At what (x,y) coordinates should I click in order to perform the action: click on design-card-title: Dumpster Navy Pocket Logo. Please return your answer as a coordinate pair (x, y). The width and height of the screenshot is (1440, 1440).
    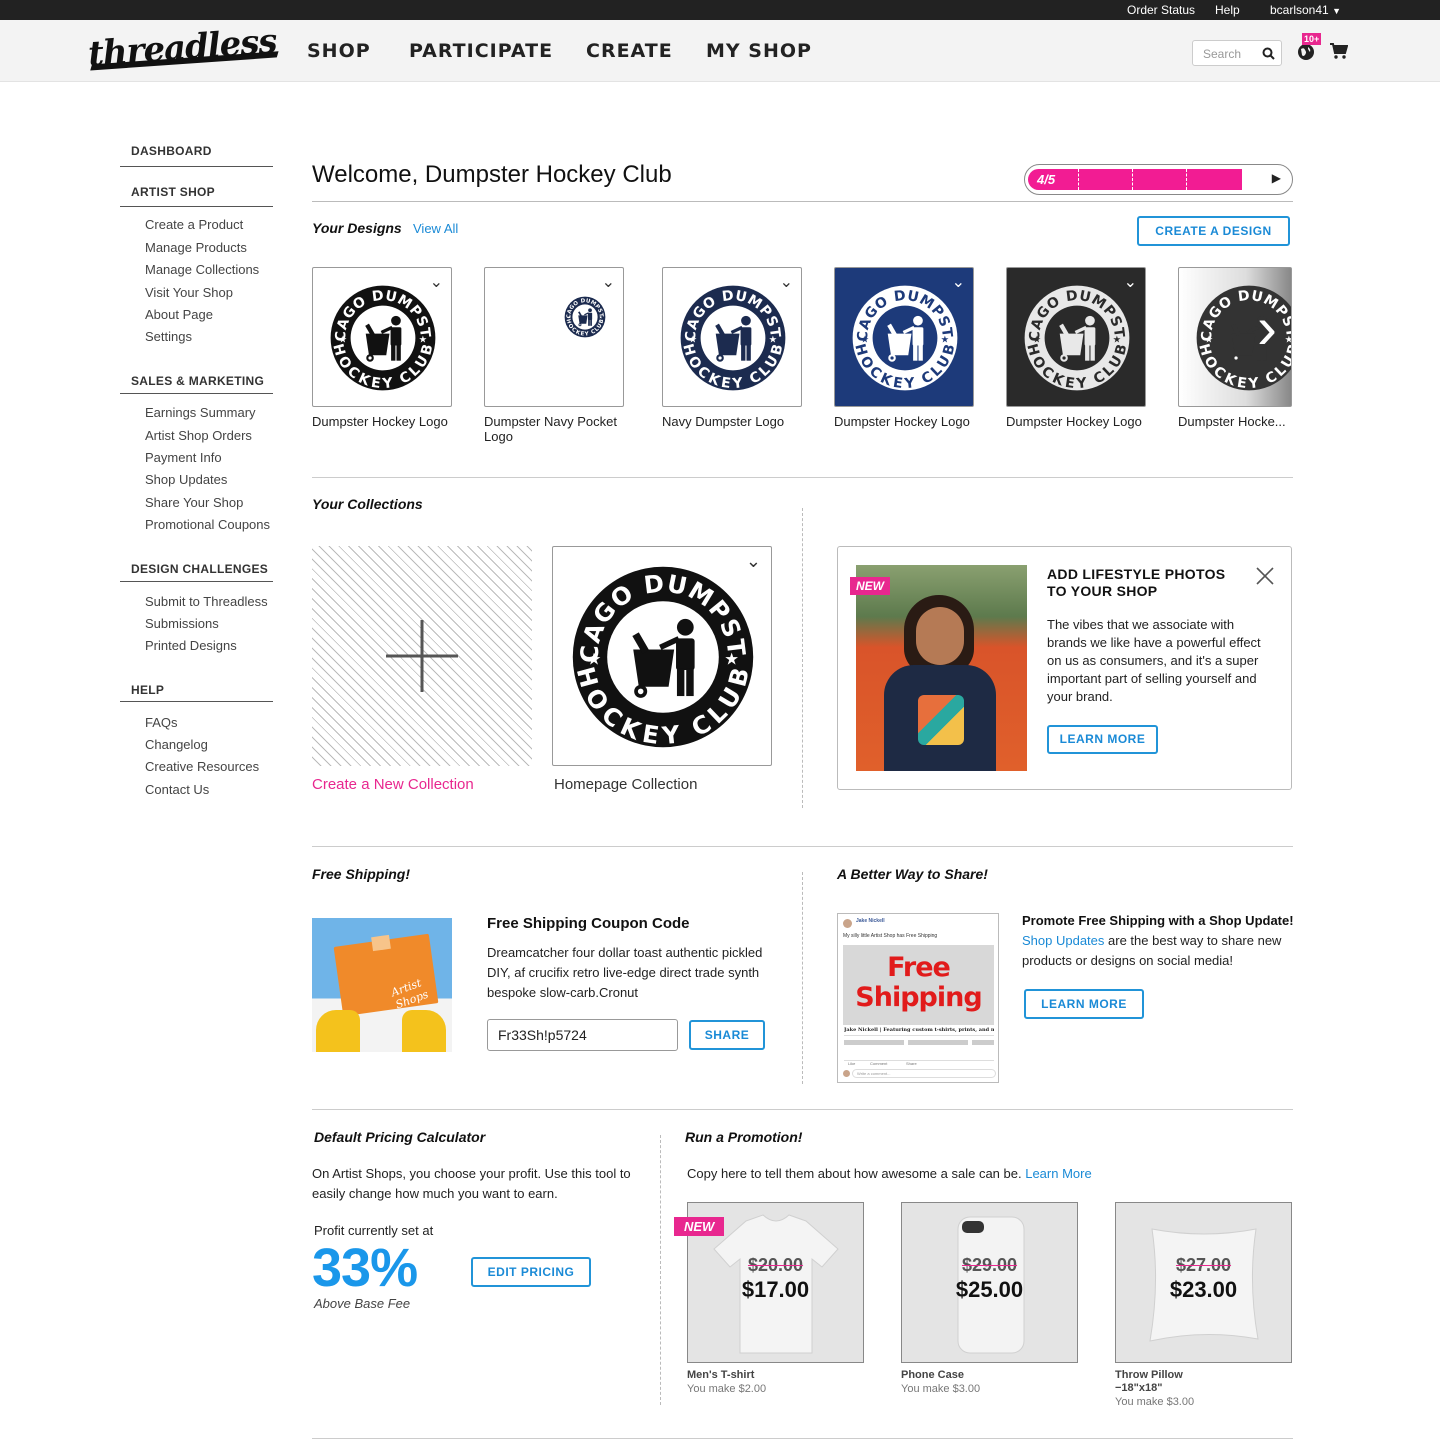
    Looking at the image, I should click on (554, 429).